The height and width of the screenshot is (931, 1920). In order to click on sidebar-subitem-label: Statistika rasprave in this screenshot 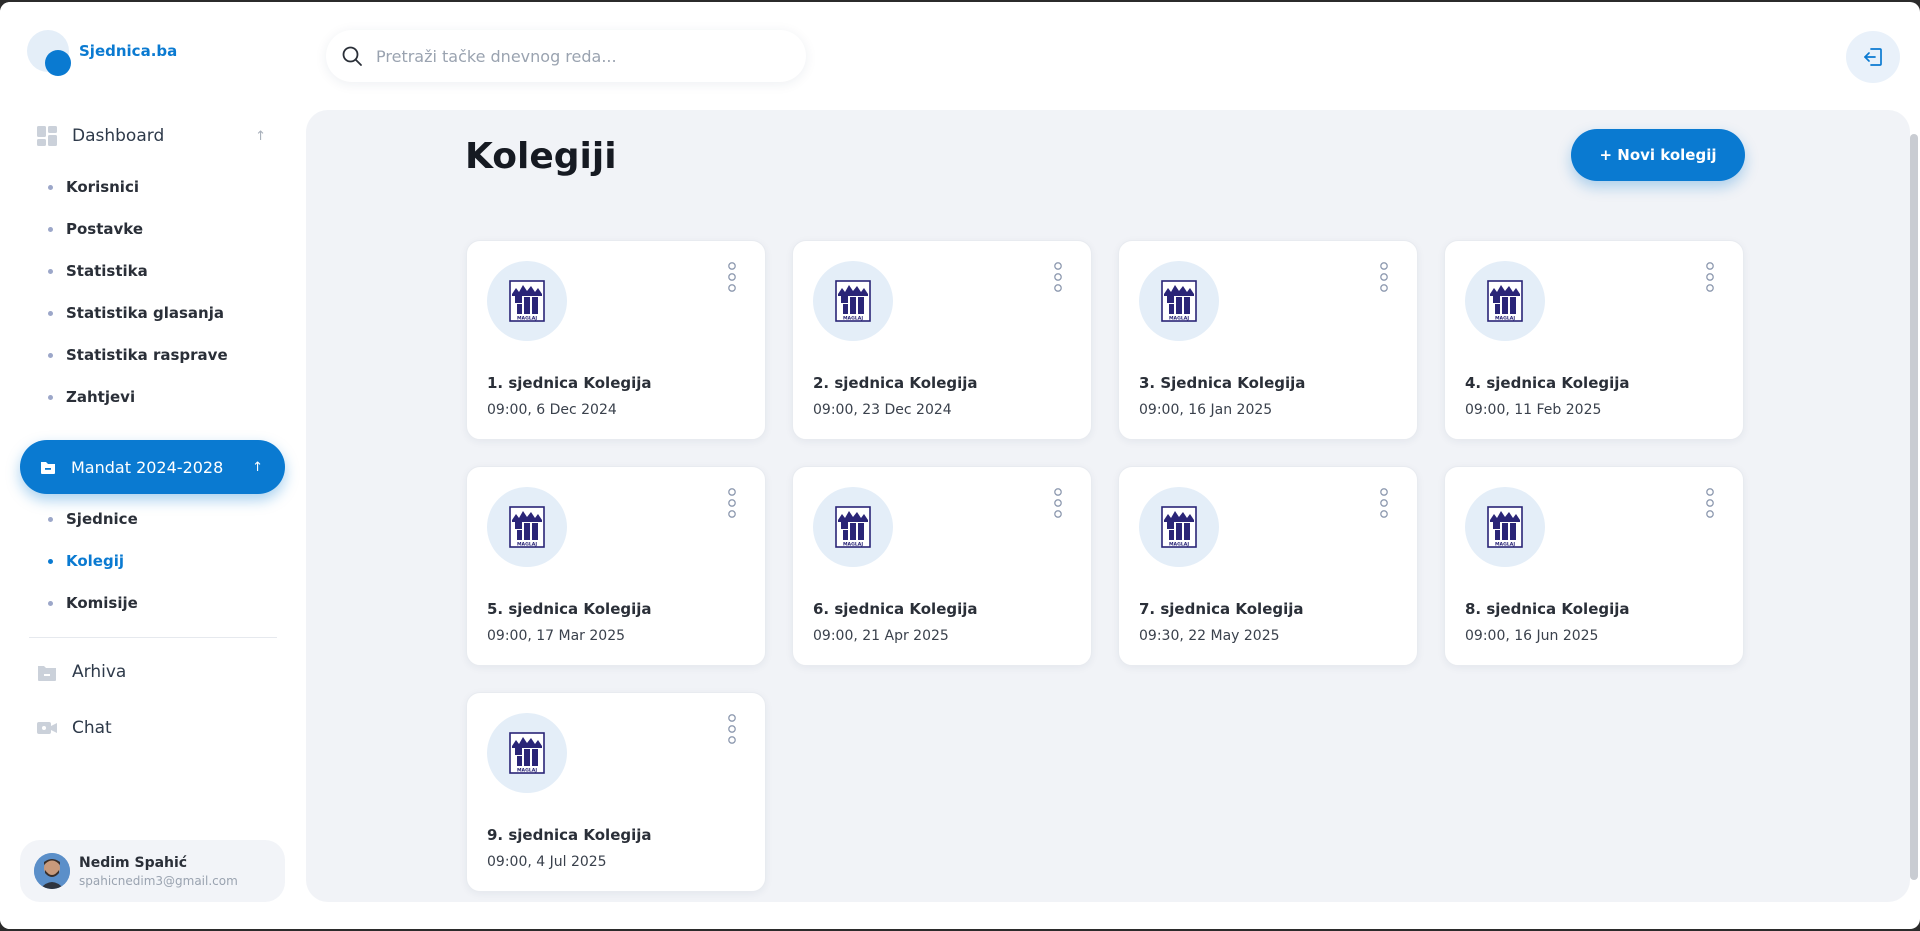, I will do `click(147, 355)`.